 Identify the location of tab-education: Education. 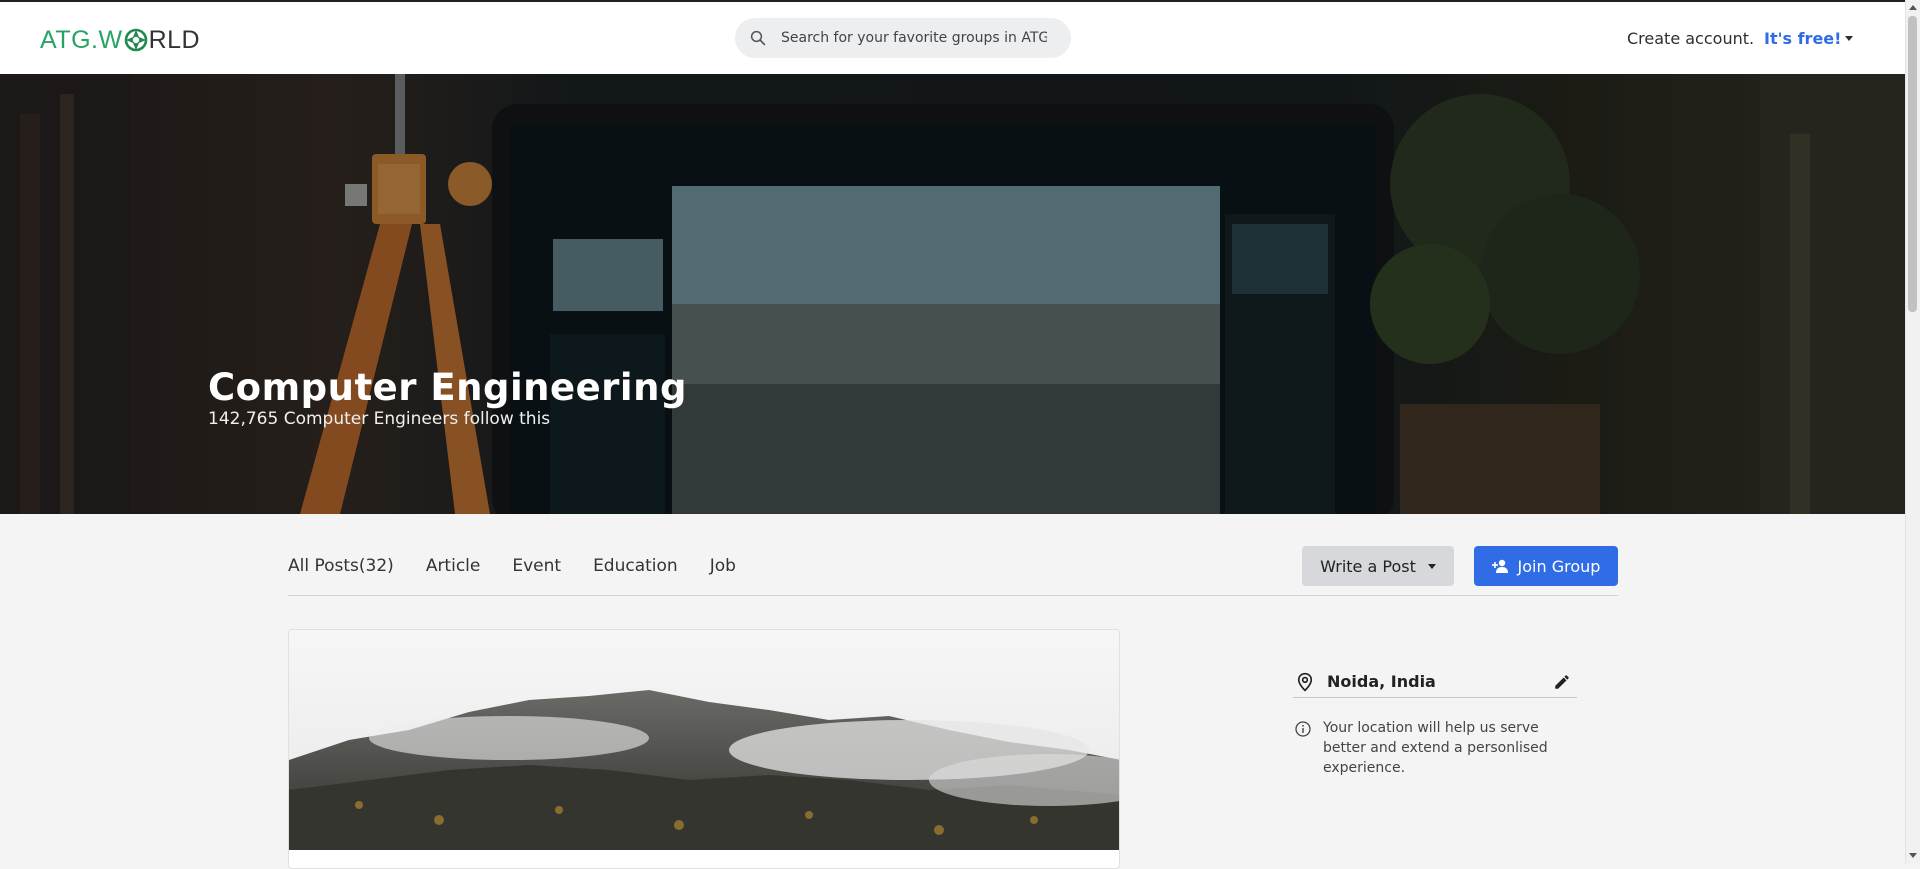
(635, 566).